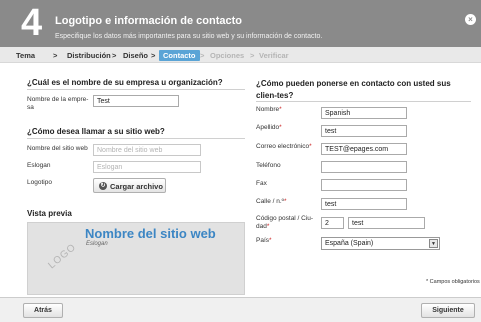 The height and width of the screenshot is (322, 481). What do you see at coordinates (227, 55) in the screenshot?
I see `breadcrumb-item-opciones: Opciones` at bounding box center [227, 55].